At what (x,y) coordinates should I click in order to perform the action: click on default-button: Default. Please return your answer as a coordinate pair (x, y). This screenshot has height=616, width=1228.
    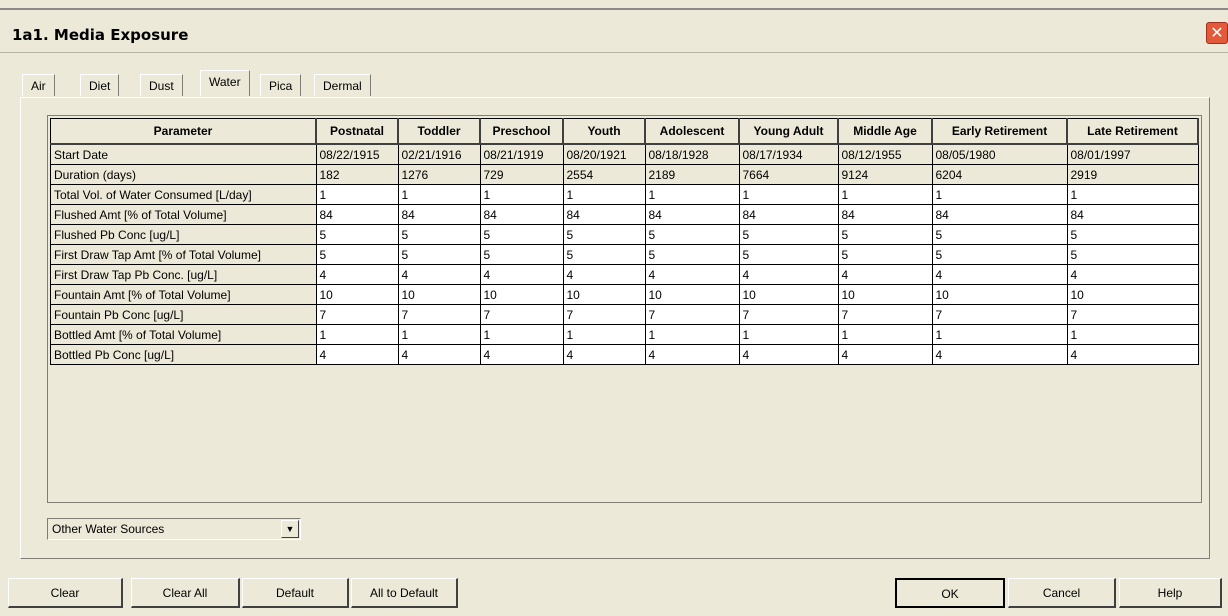
    Looking at the image, I should click on (295, 593).